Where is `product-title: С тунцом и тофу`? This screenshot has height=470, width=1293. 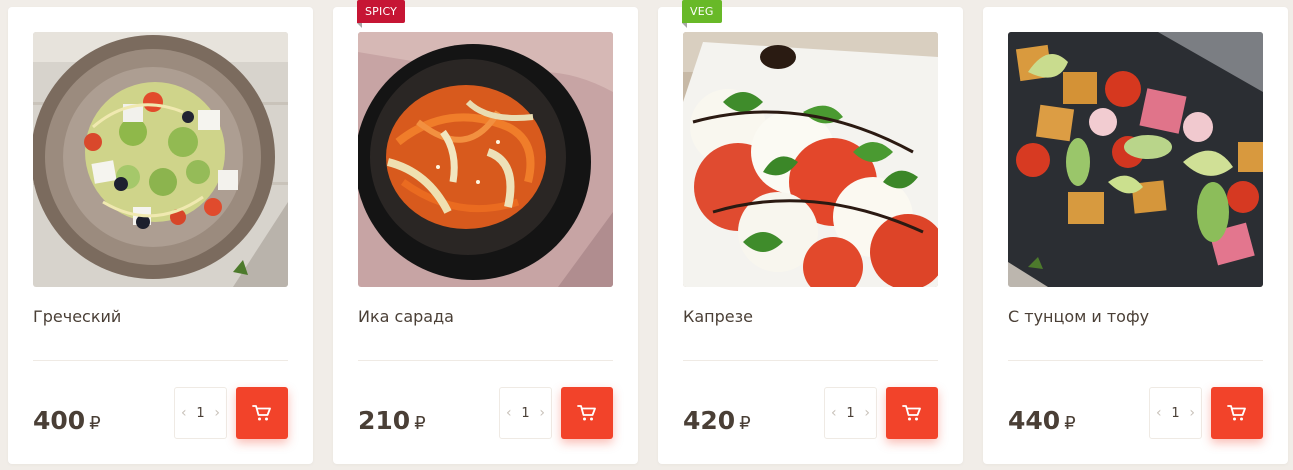 product-title: С тунцом и тофу is located at coordinates (1135, 316).